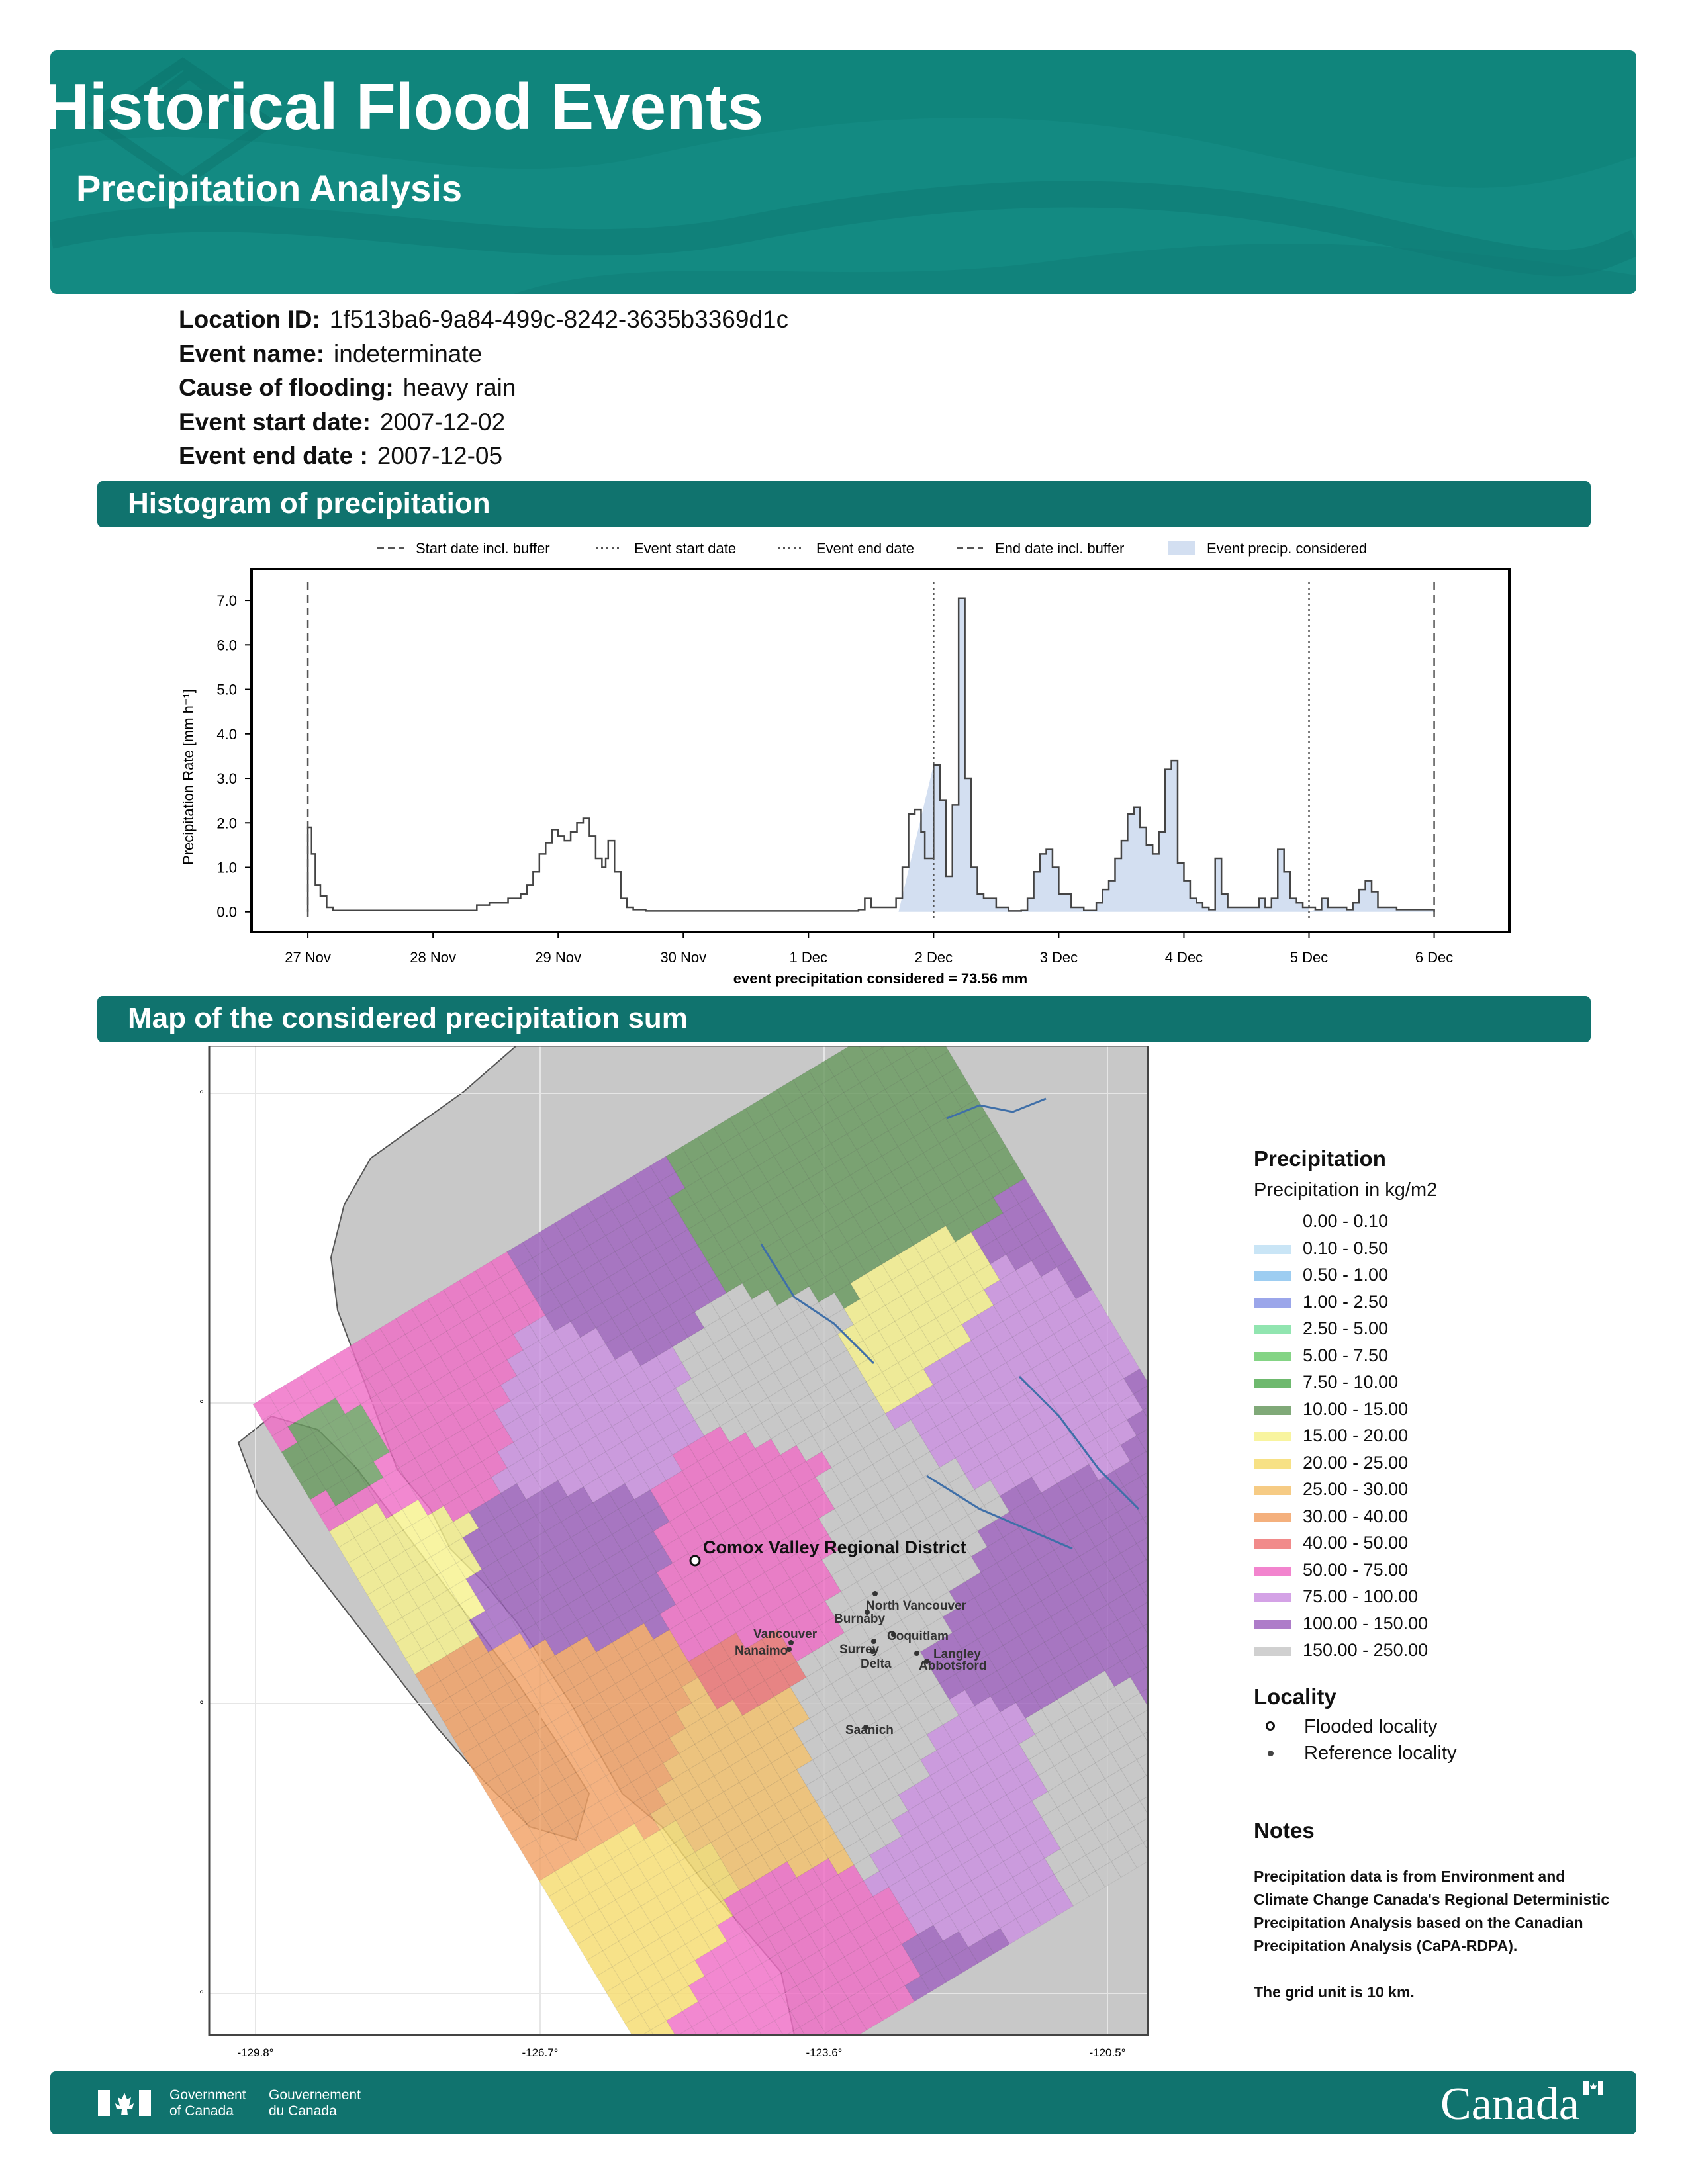 This screenshot has width=1688, height=2184. Describe the element at coordinates (249, 319) in the screenshot. I see `location-id-label: Location ID:` at that location.